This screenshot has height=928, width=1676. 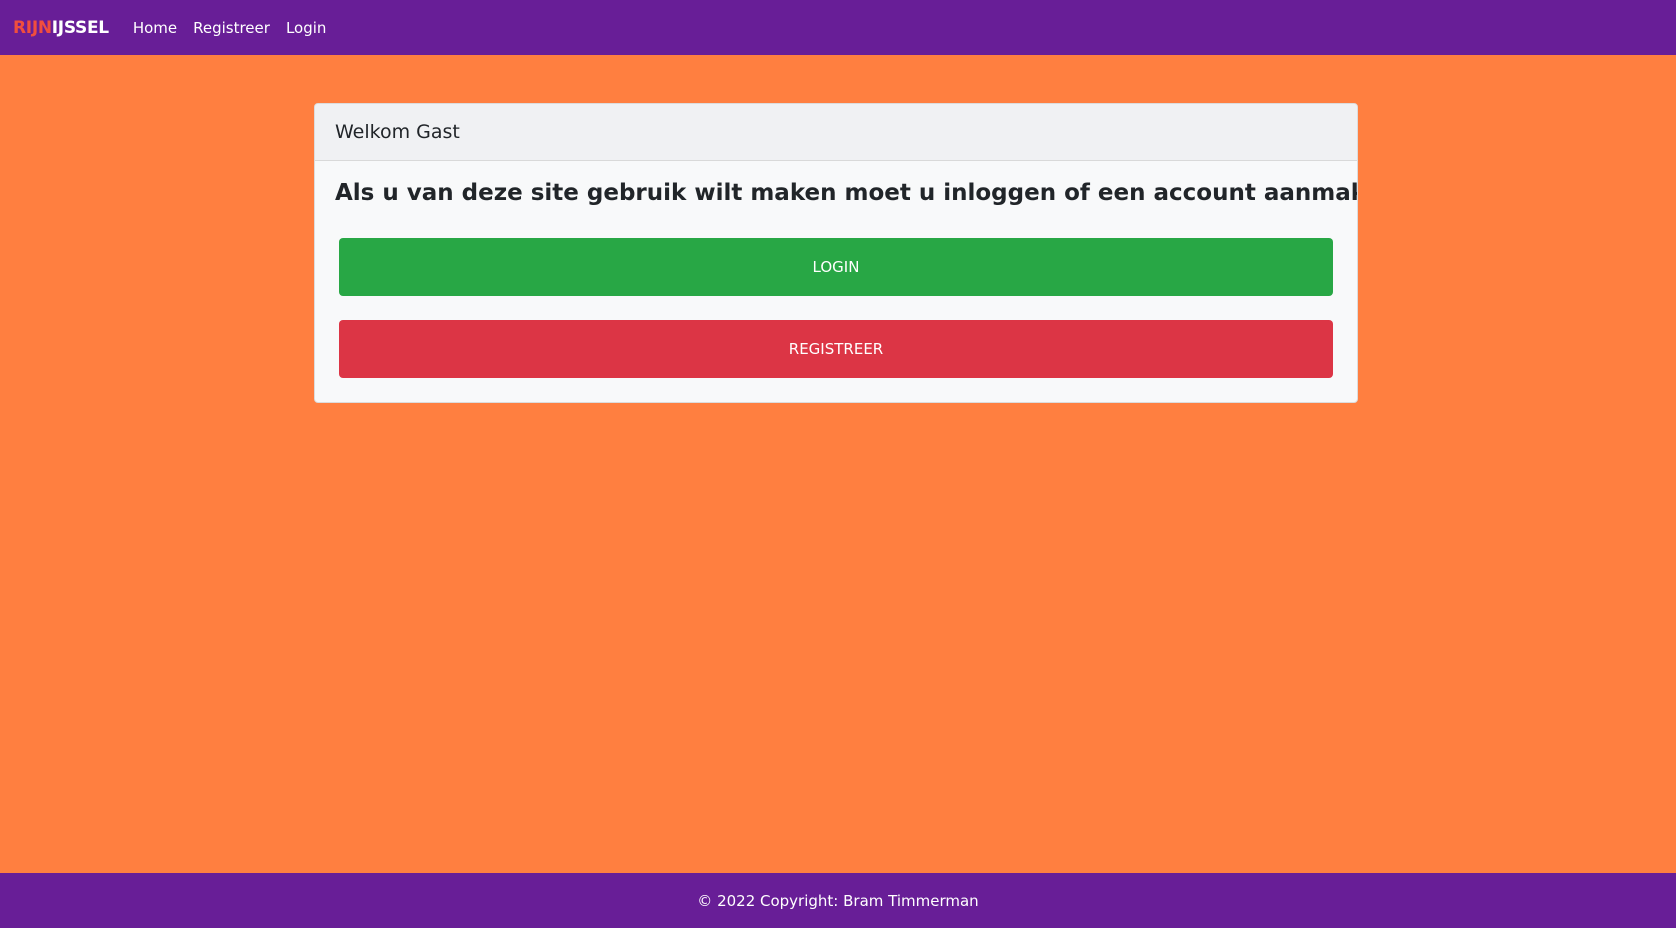 I want to click on copyright-text: © 2022 Copyright: Bram Timmerman, so click(x=838, y=900).